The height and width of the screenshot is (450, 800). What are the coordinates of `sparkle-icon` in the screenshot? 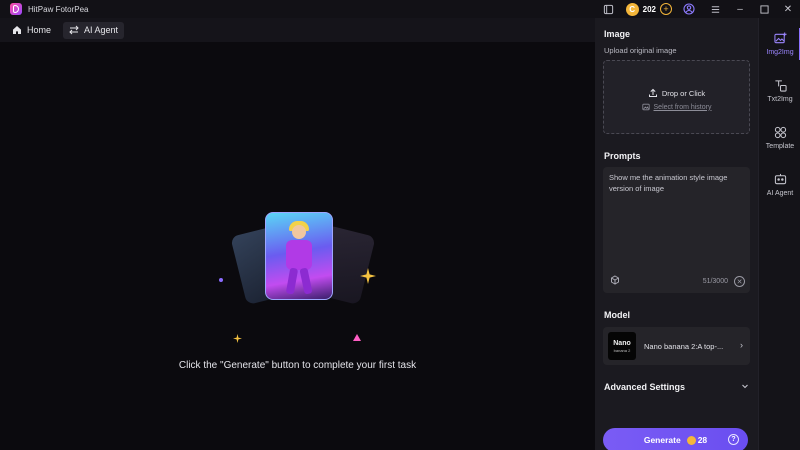 It's located at (368, 277).